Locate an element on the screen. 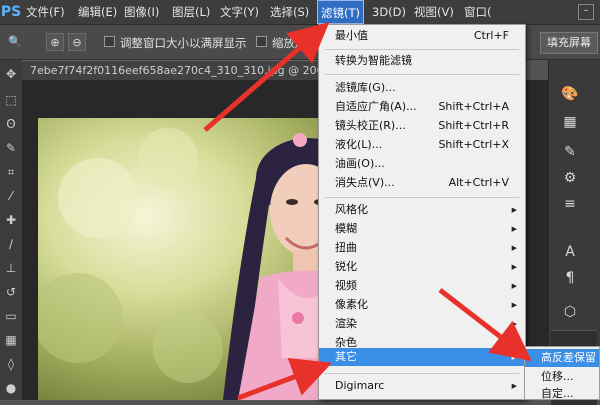  brush-panel-icon: ✎ is located at coordinates (570, 152).